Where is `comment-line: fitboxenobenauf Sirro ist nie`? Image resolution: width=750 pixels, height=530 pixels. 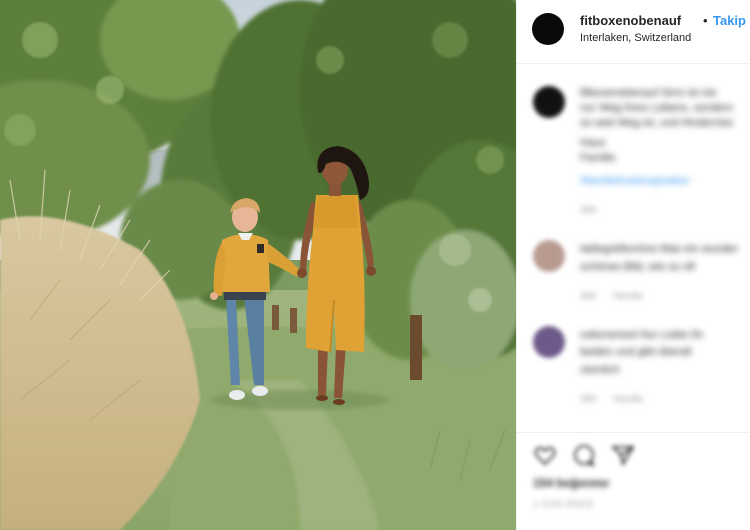
comment-line: fitboxenobenauf Sirro ist nie is located at coordinates (648, 93).